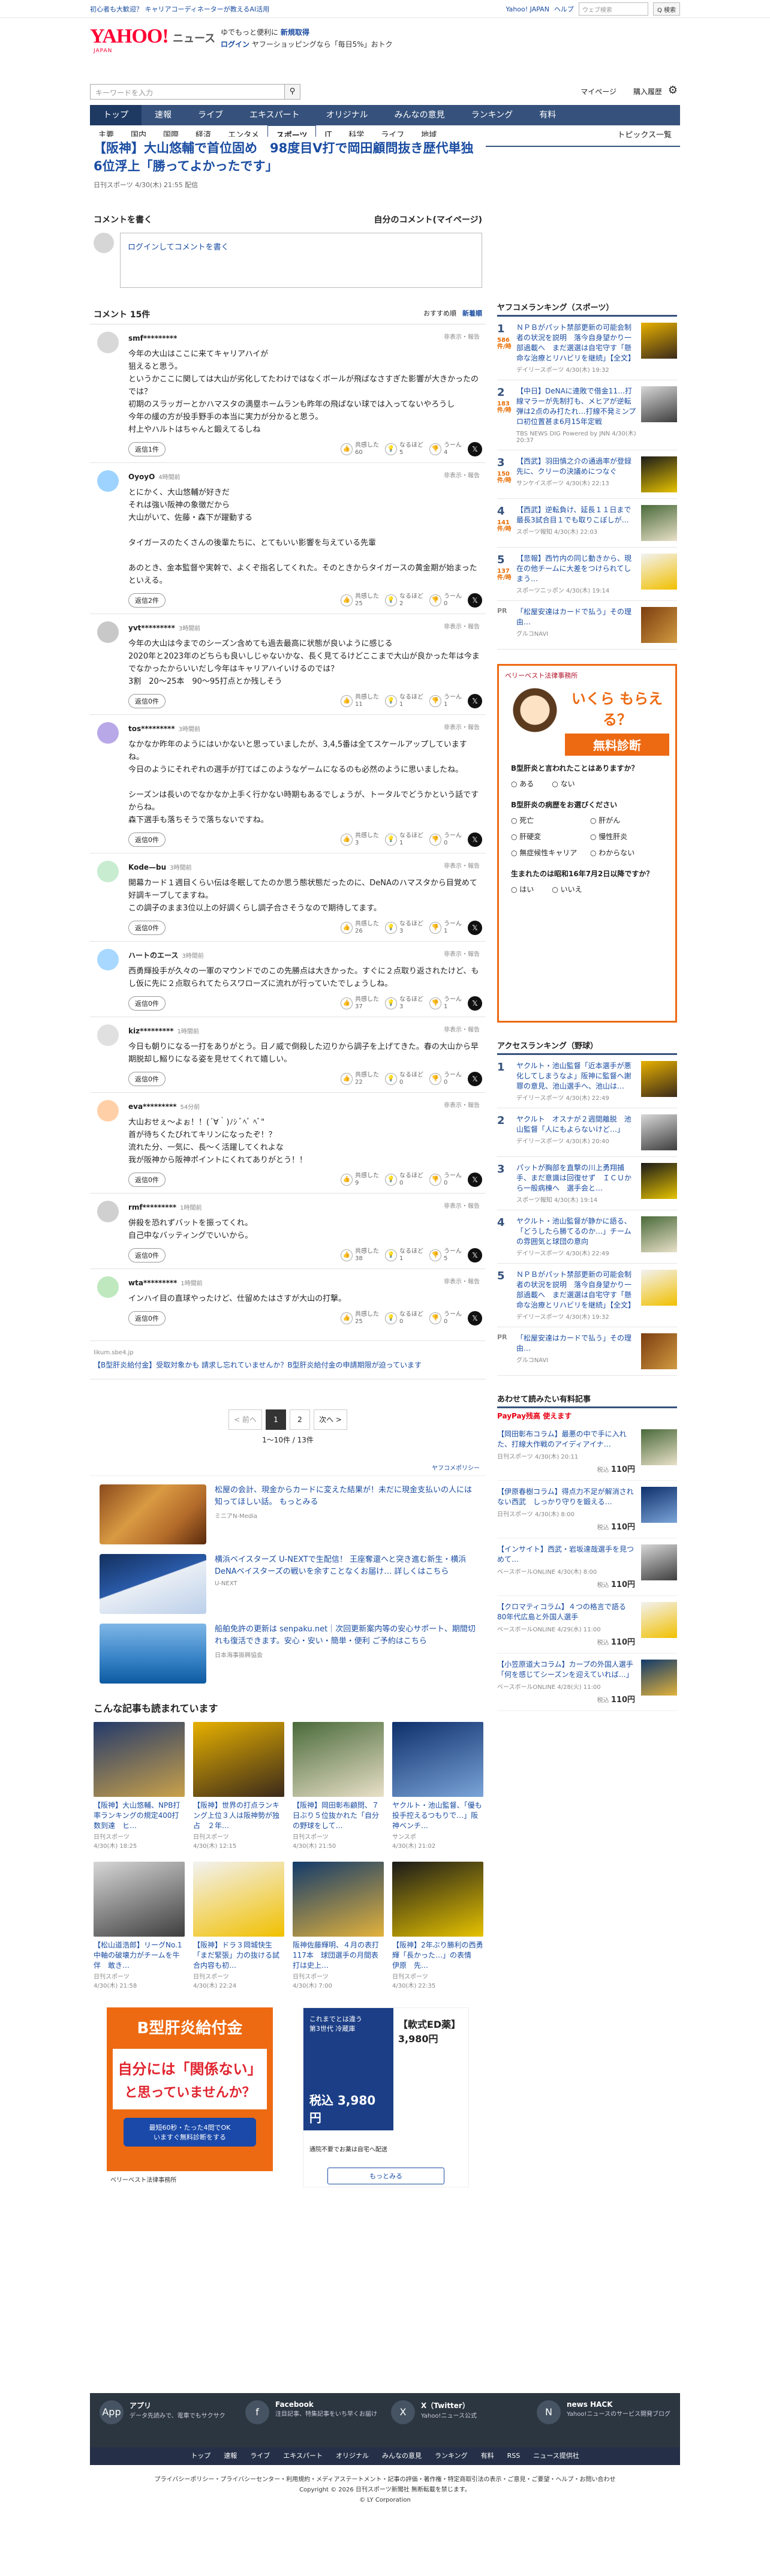 The height and width of the screenshot is (2576, 770). I want to click on vote-button: 👎 うーん 1, so click(445, 928).